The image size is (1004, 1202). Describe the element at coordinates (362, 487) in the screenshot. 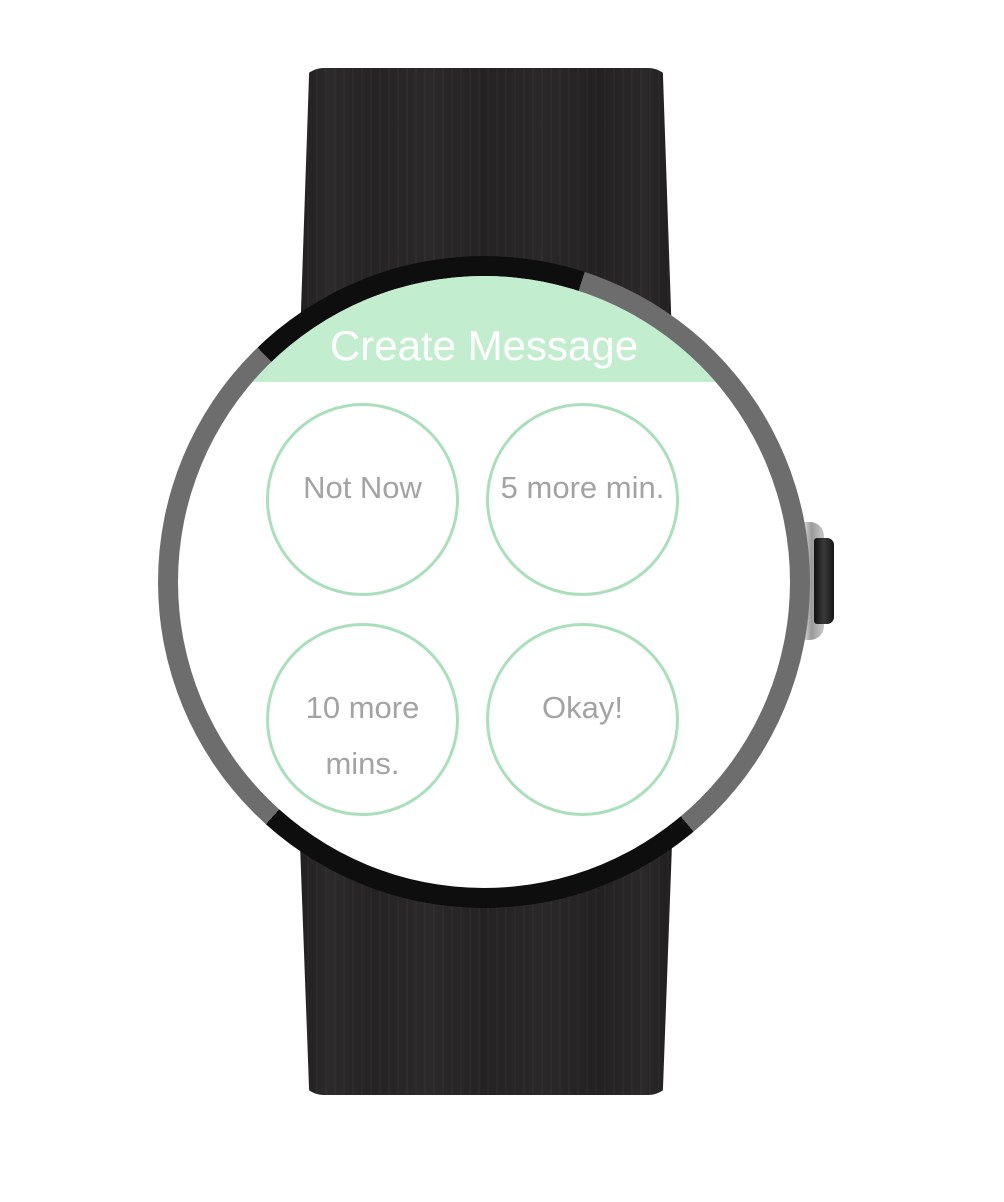

I see `reply-option-label: Not Now` at that location.